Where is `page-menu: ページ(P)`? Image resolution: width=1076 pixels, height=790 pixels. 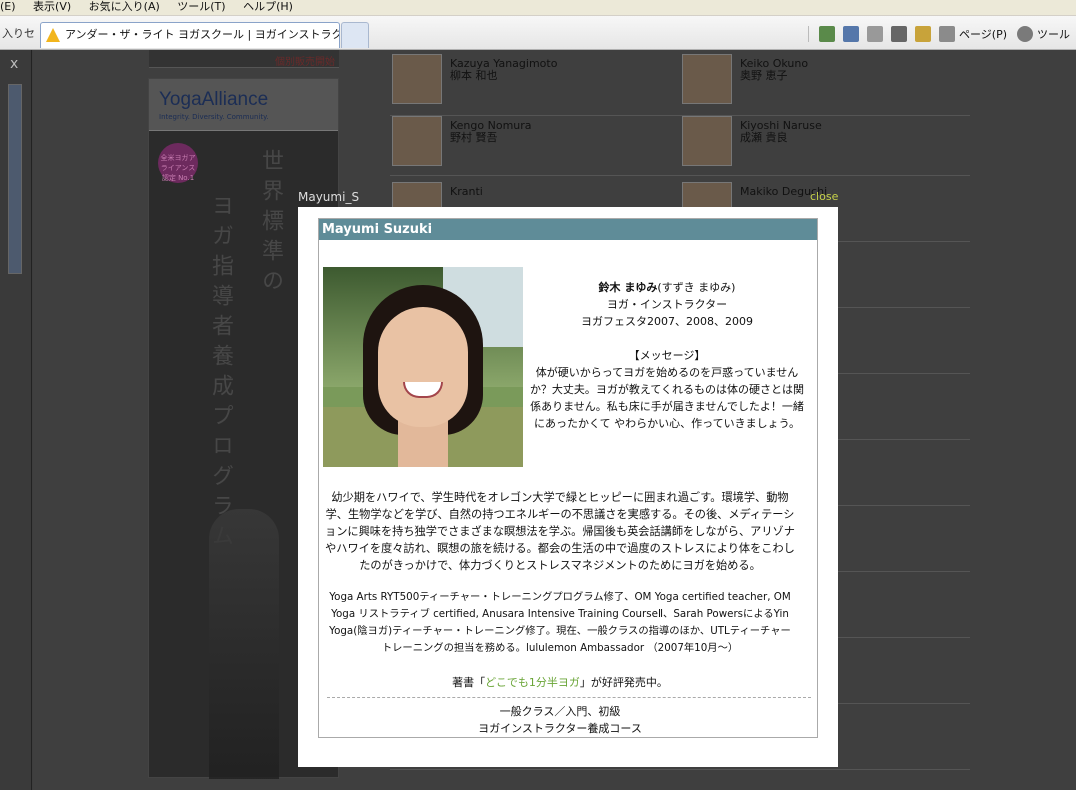
page-menu: ページ(P) is located at coordinates (983, 34).